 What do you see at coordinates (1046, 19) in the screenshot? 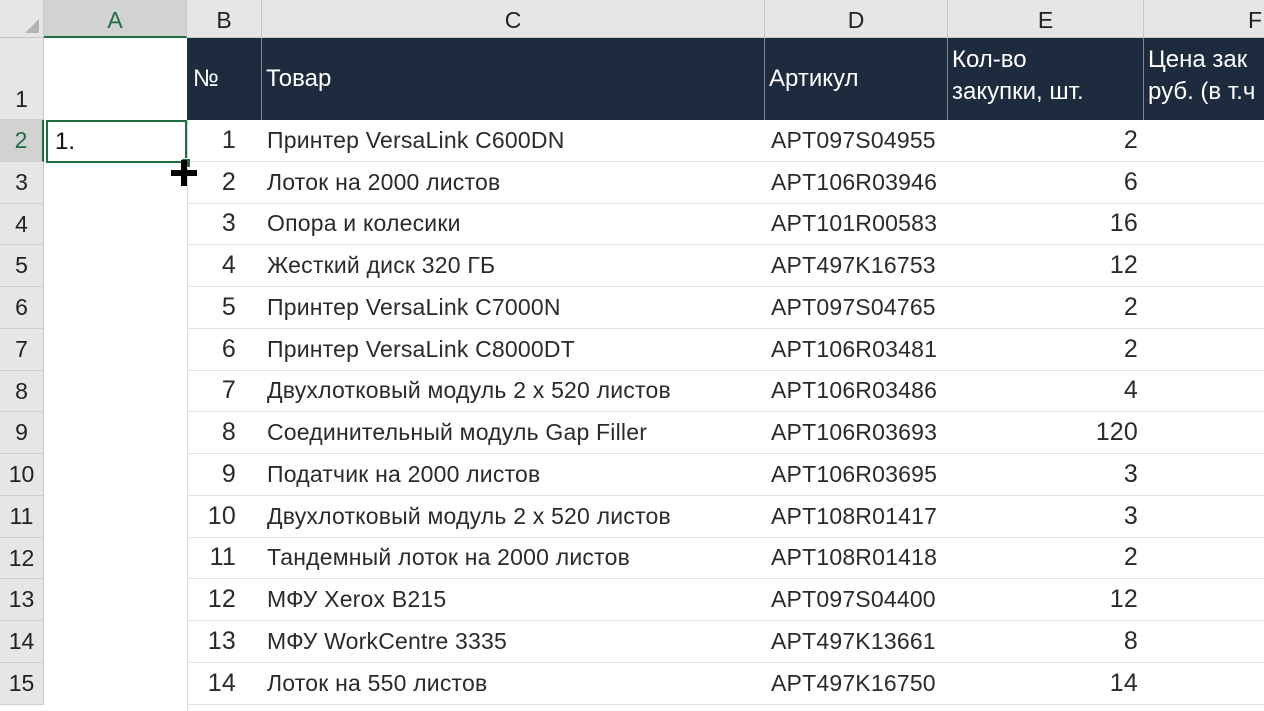
I see `column-header-e: E` at bounding box center [1046, 19].